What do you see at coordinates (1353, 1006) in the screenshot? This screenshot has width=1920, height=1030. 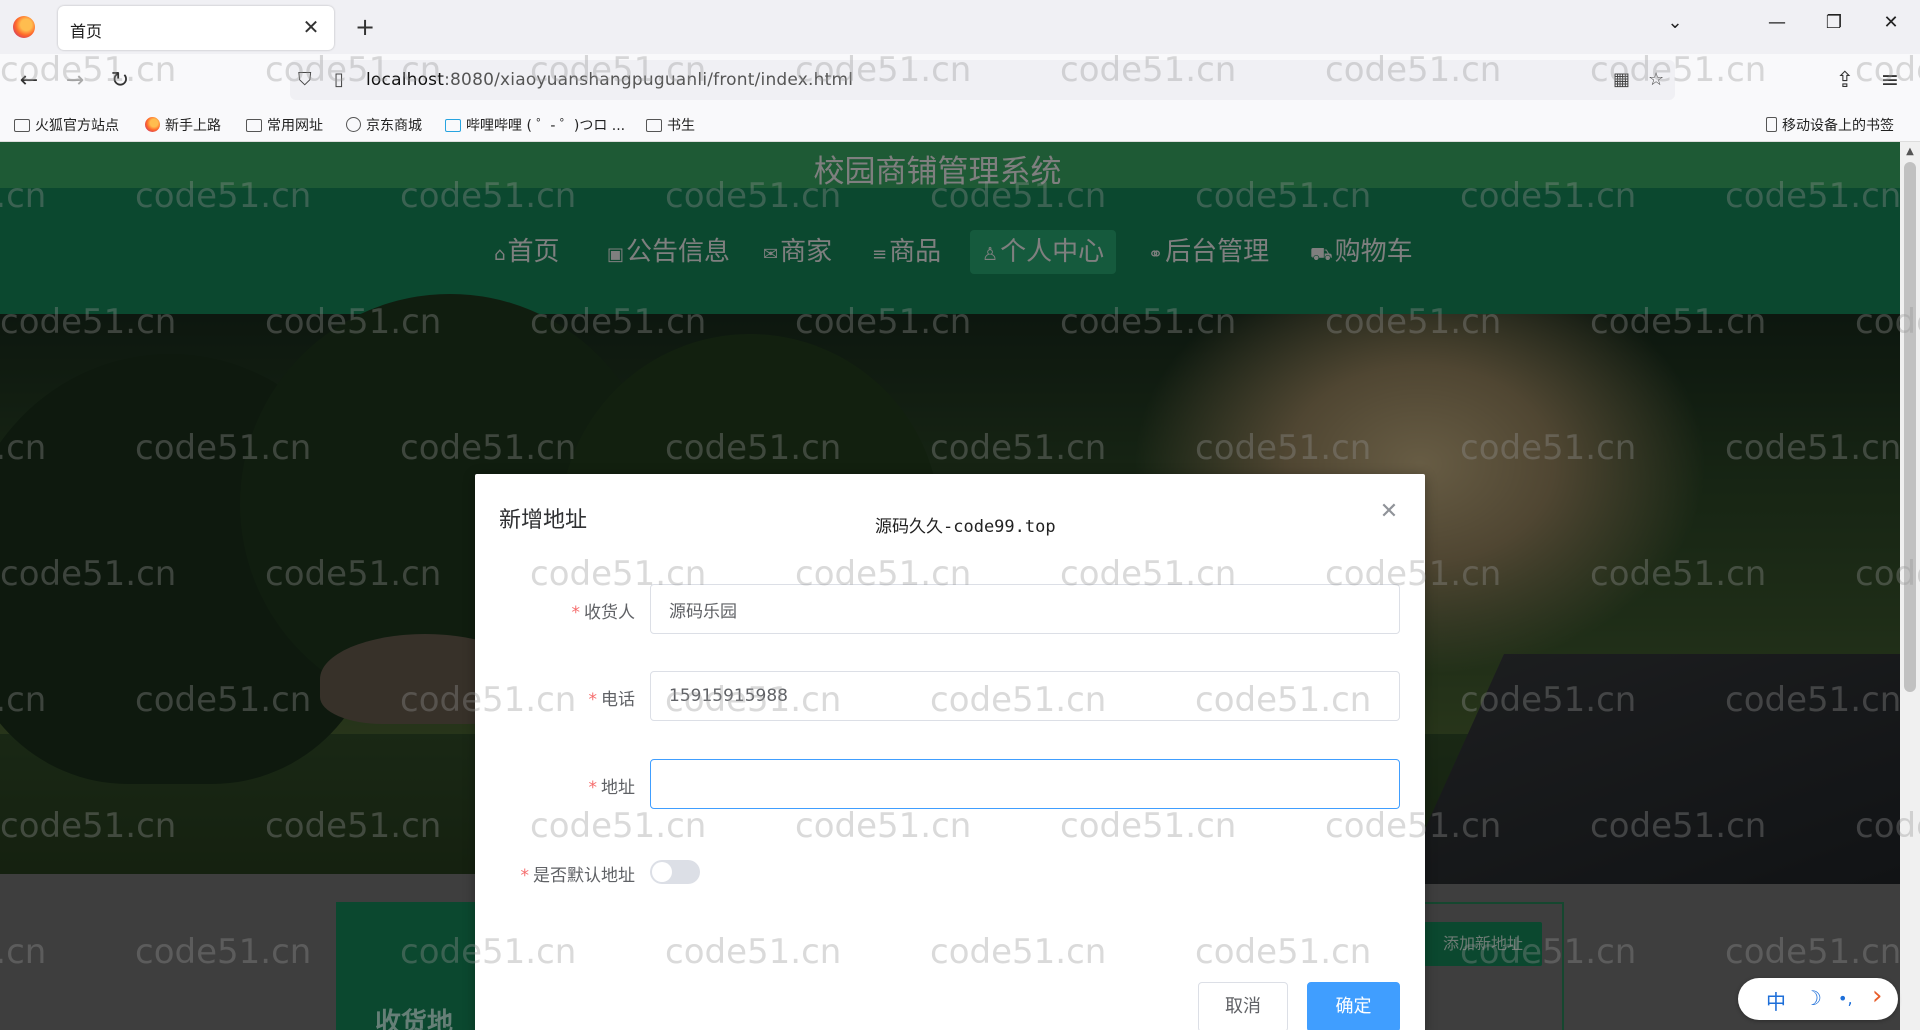 I see `confirm-button: 确定` at bounding box center [1353, 1006].